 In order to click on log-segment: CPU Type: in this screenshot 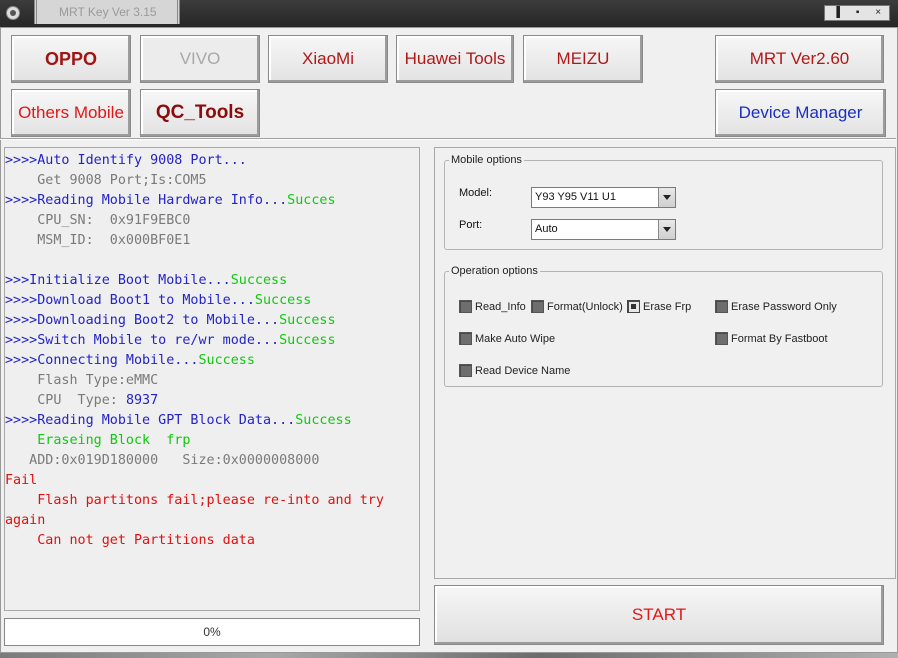, I will do `click(65, 400)`.